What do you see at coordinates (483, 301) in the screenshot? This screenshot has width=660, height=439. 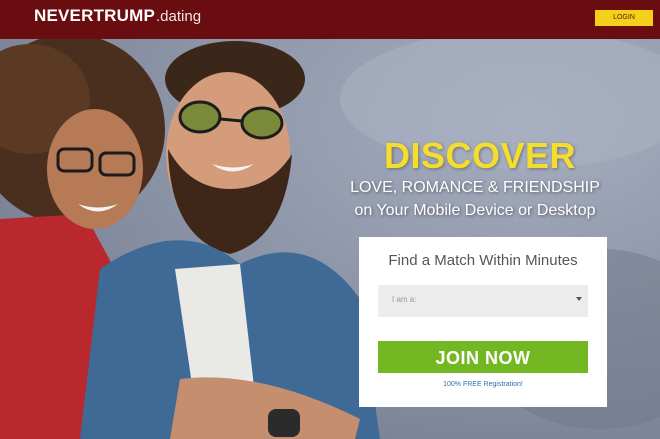 I see `gender-select: I am a:` at bounding box center [483, 301].